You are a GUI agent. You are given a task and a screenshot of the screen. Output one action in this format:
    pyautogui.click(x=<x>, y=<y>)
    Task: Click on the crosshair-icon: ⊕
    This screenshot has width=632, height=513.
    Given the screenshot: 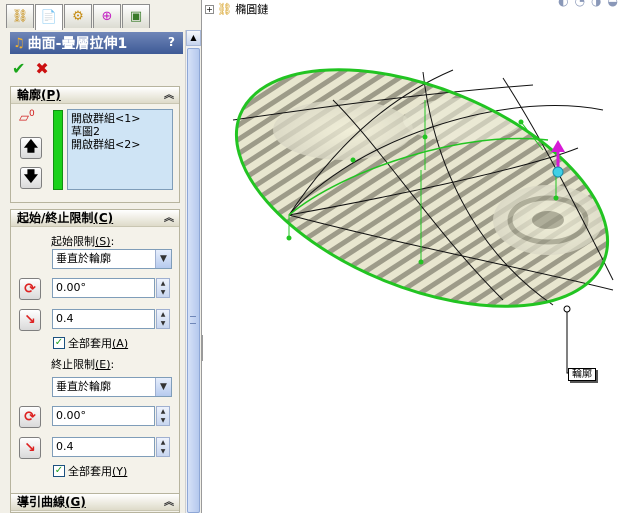 What is the action you would take?
    pyautogui.click(x=107, y=16)
    